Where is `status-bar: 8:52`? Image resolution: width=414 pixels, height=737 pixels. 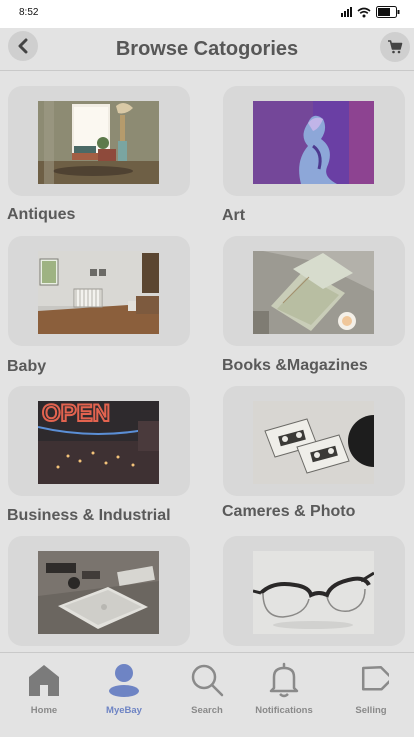
status-bar: 8:52 is located at coordinates (207, 14).